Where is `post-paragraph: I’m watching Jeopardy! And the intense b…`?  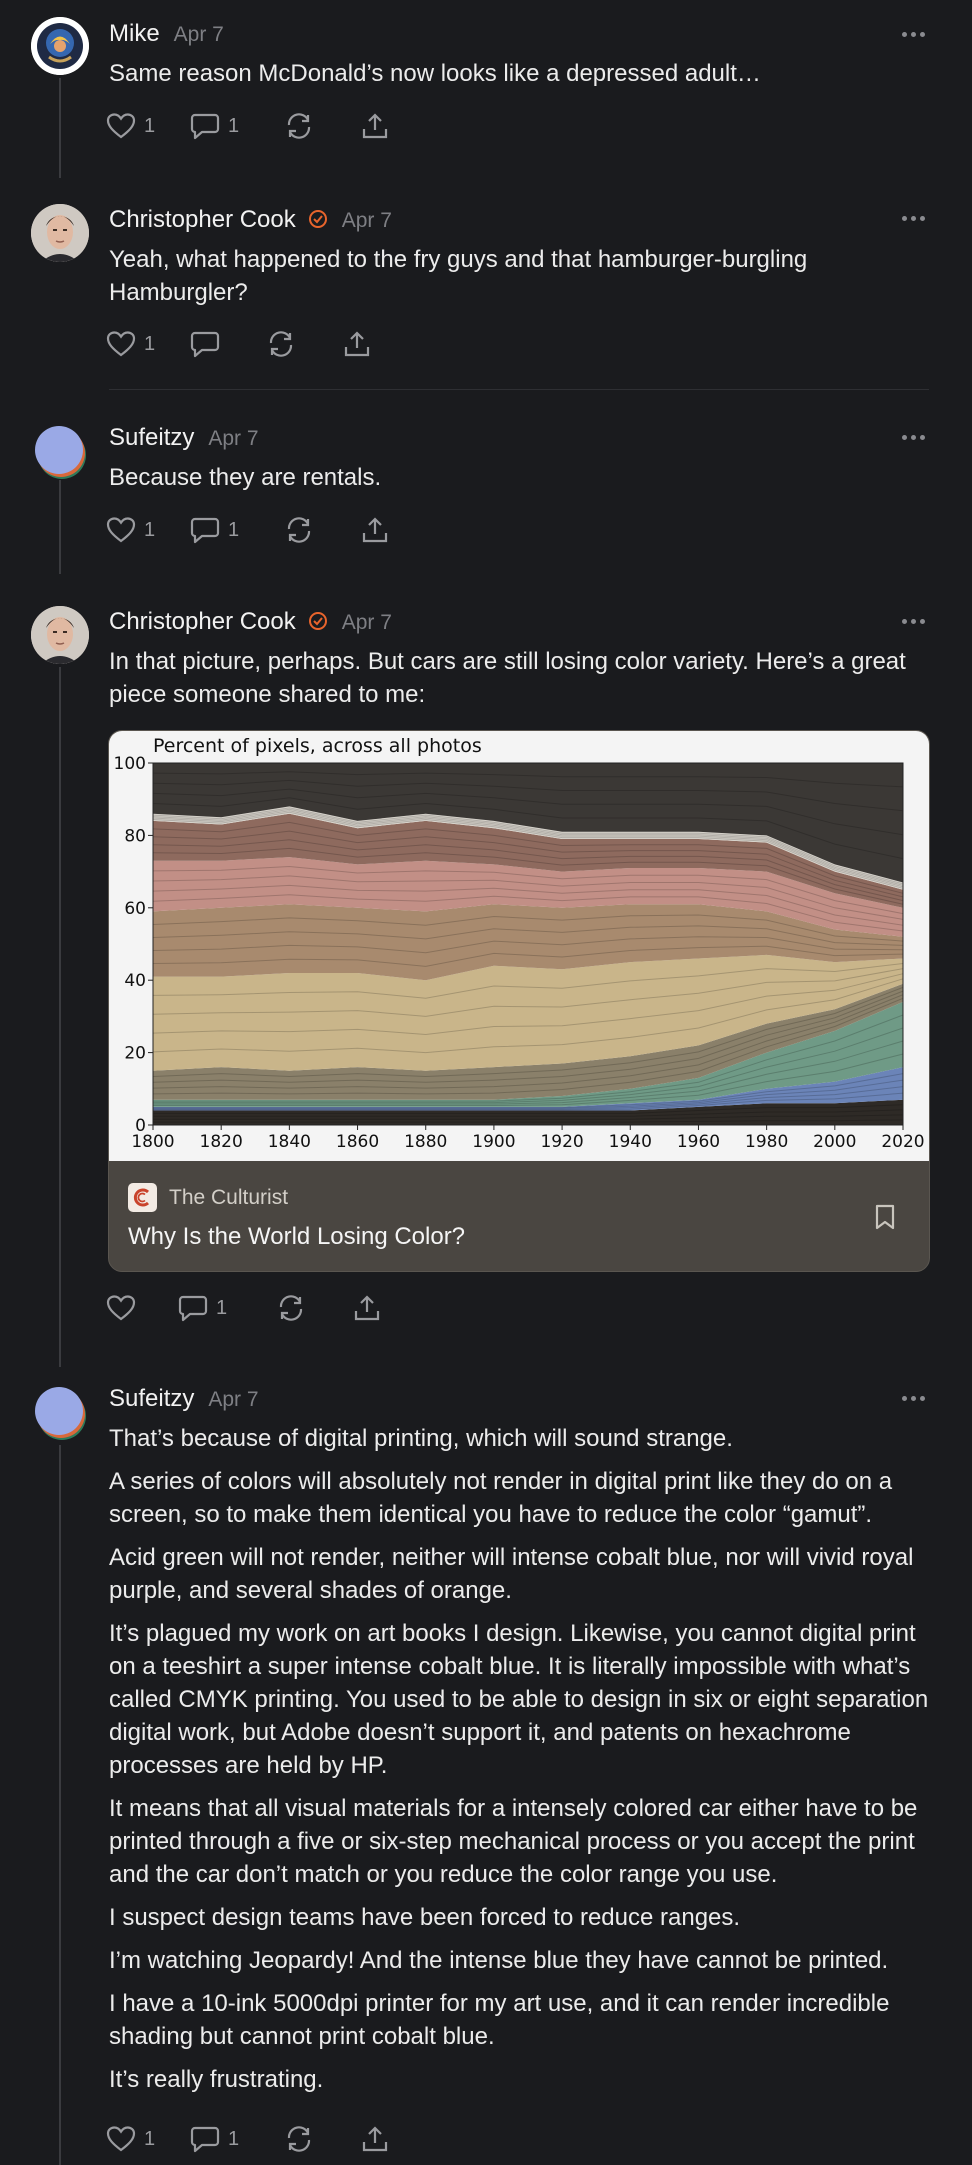 post-paragraph: I’m watching Jeopardy! And the intense b… is located at coordinates (499, 1960).